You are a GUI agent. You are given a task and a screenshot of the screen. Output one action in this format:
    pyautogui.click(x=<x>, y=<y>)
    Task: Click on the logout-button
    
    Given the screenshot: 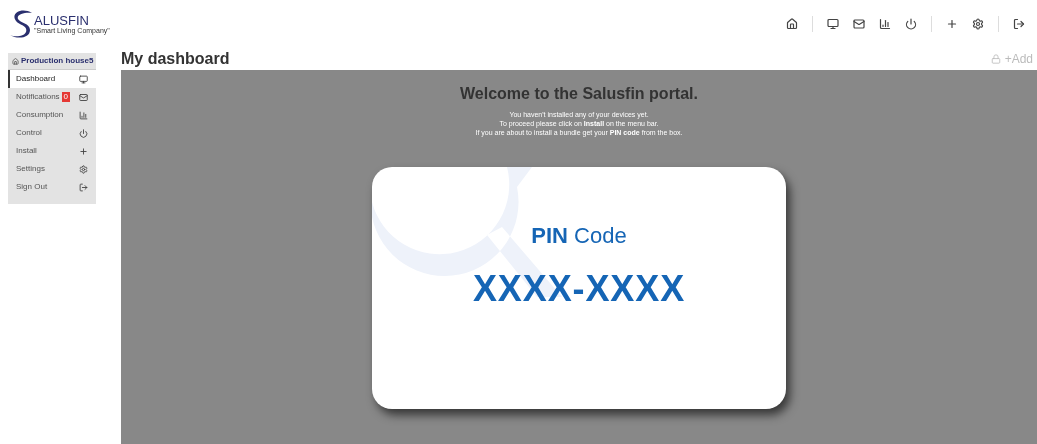 What is the action you would take?
    pyautogui.click(x=1019, y=24)
    